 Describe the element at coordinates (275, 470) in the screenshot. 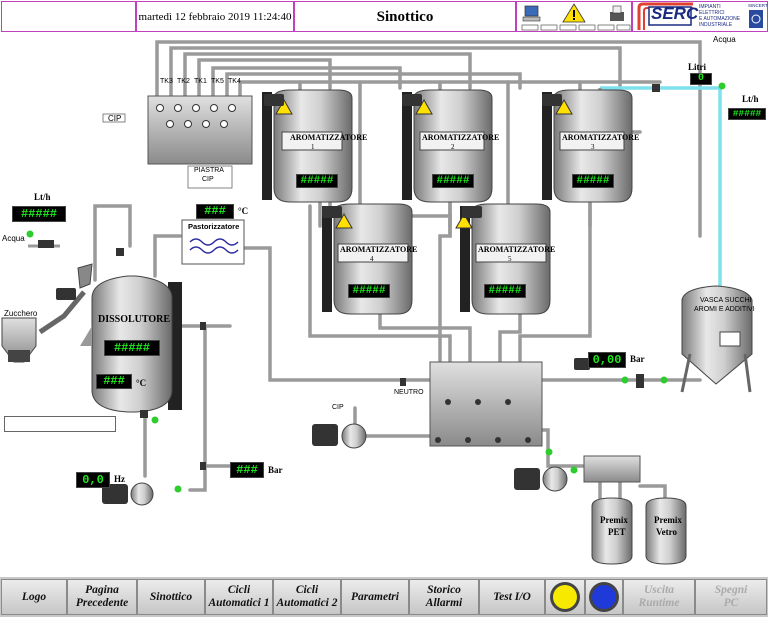

I see `pump-pressure-unit: Bar` at that location.